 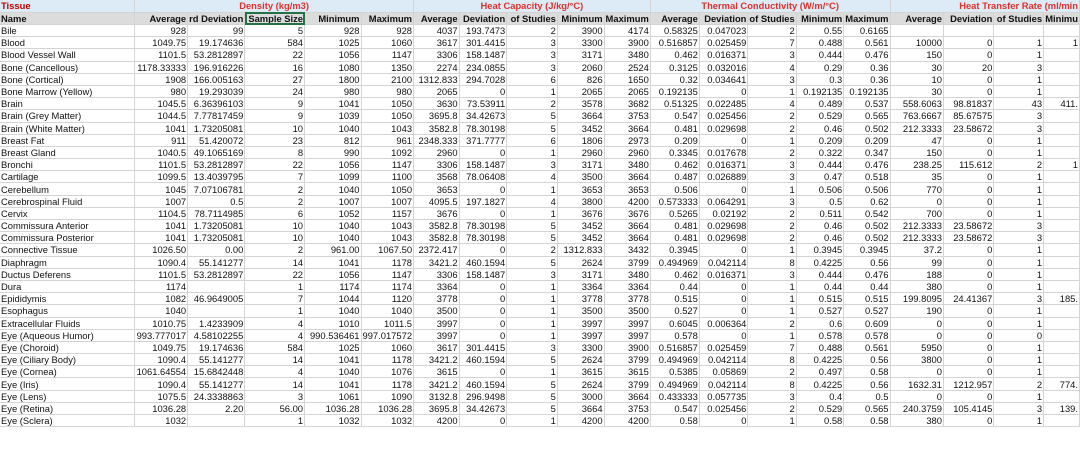 I want to click on value-cell: 1650, so click(x=627, y=79).